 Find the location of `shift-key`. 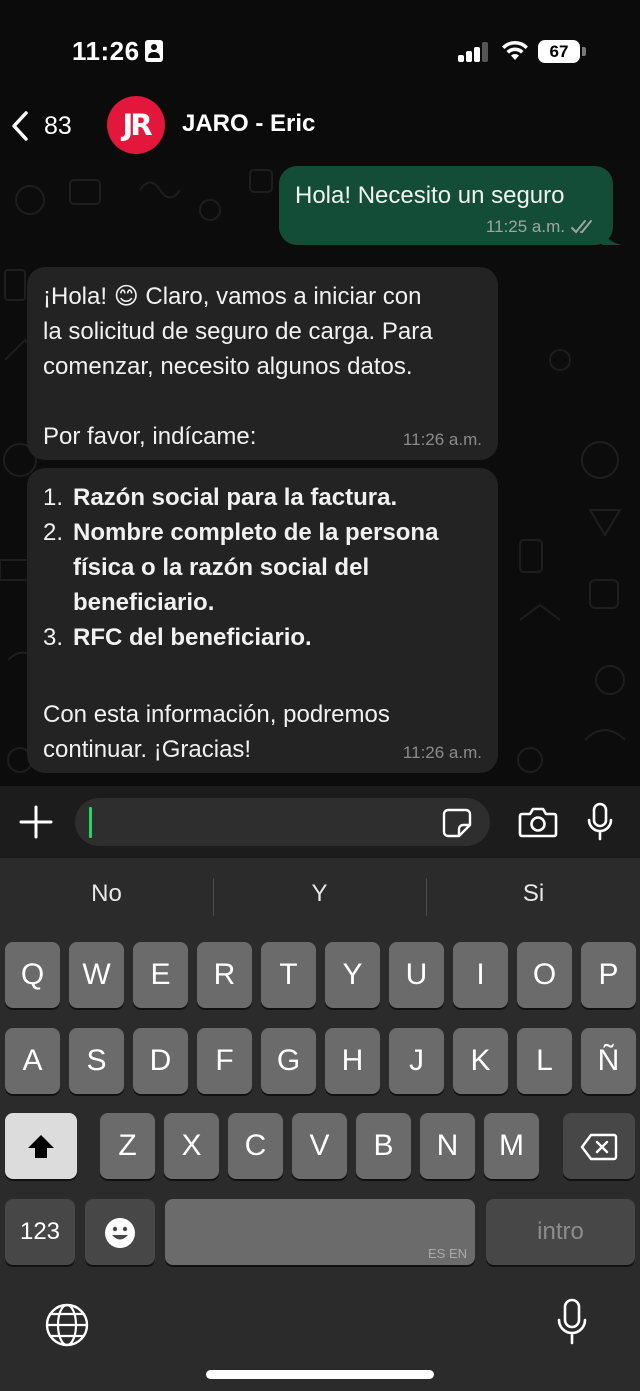

shift-key is located at coordinates (41, 1146).